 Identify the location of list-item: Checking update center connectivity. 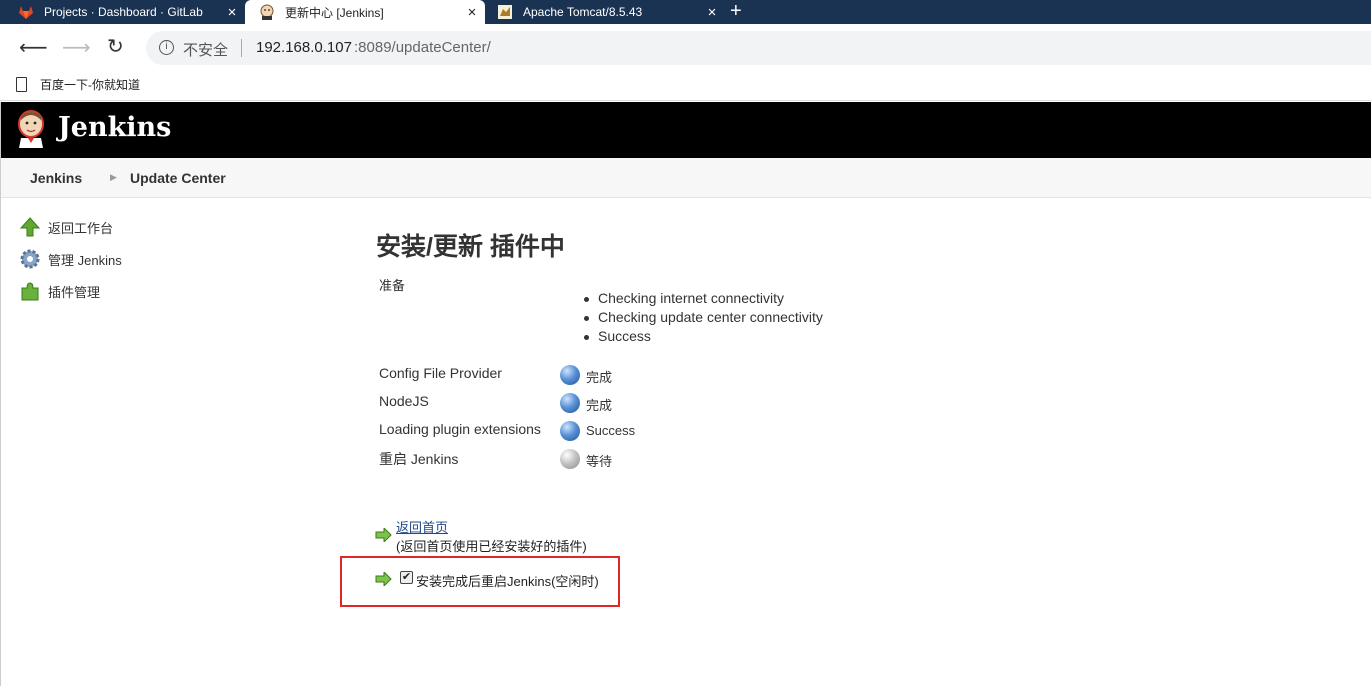
(703, 317).